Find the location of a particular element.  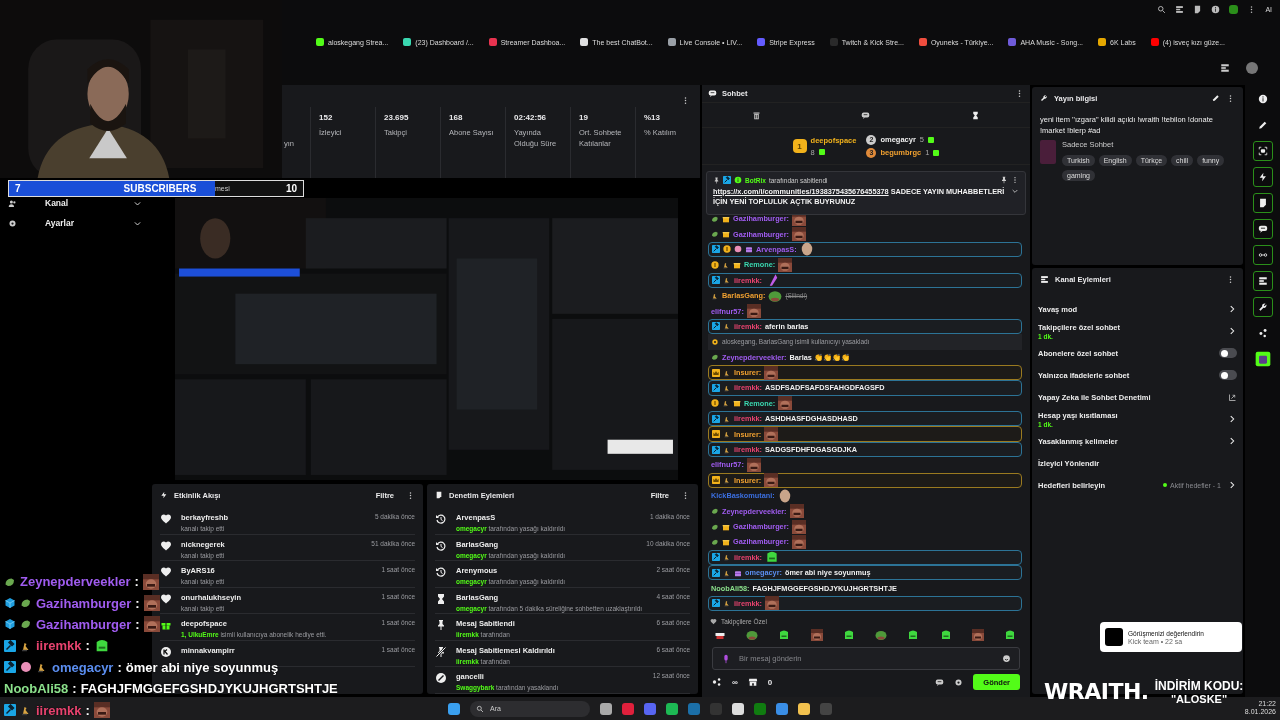

unpin-icon is located at coordinates (441, 651).